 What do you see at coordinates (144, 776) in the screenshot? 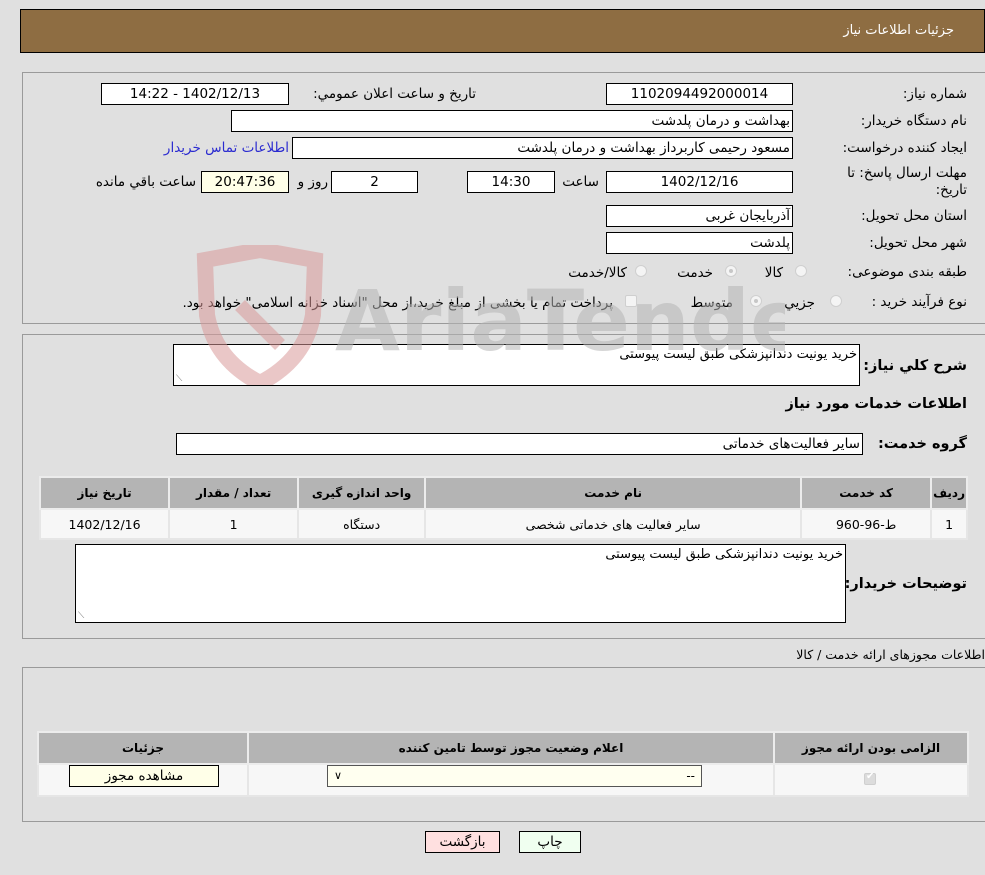
I see `view-permit-button: مشاهده مجوز` at bounding box center [144, 776].